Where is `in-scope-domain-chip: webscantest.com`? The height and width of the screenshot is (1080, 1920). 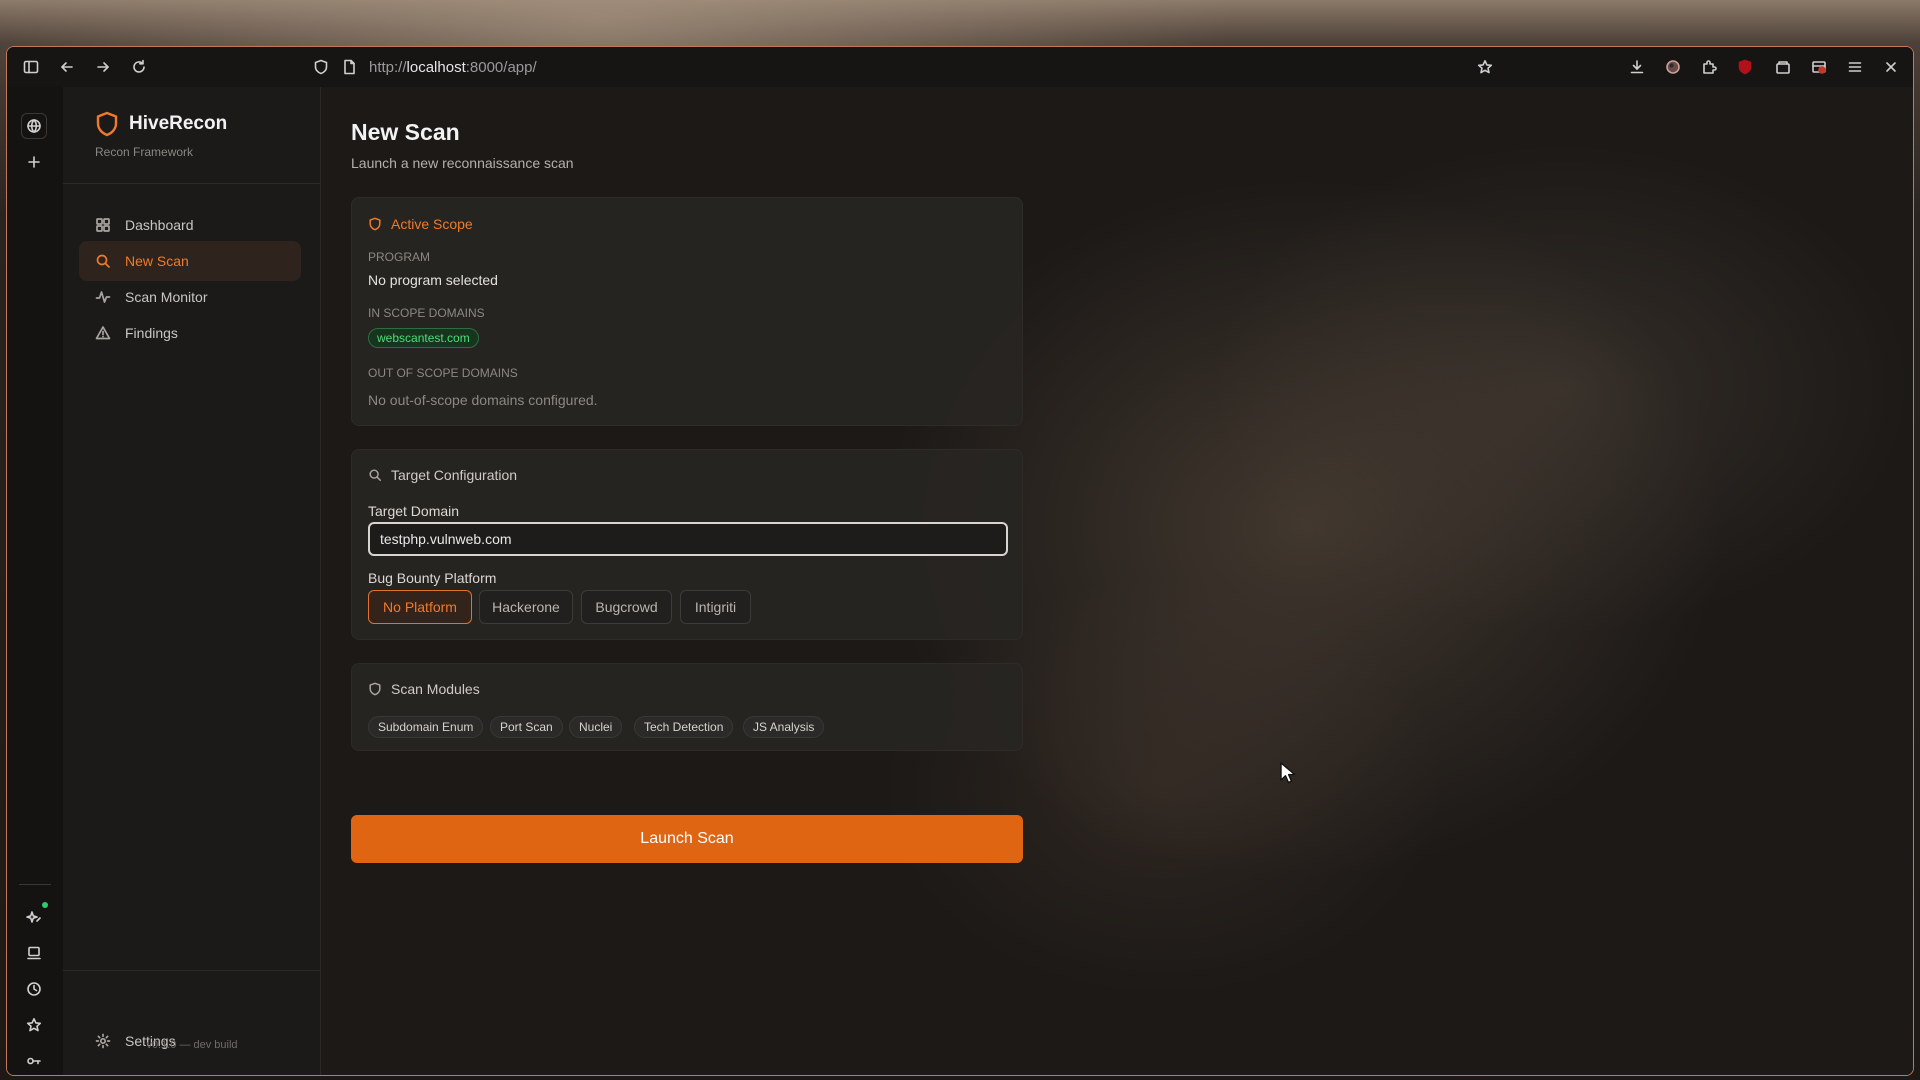
in-scope-domain-chip: webscantest.com is located at coordinates (423, 338).